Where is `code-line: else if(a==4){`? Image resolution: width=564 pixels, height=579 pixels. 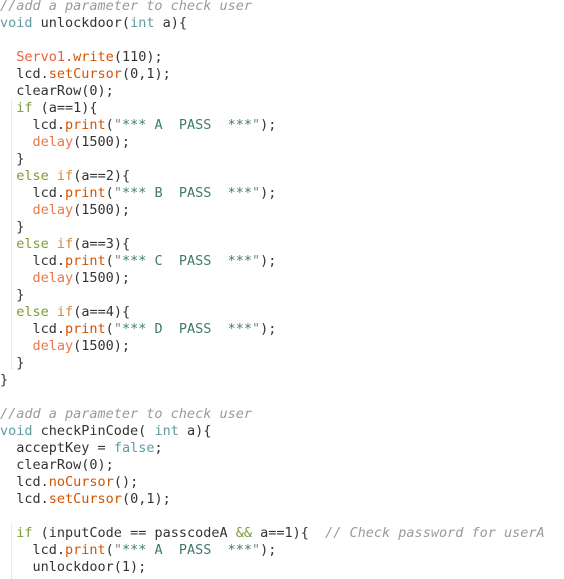 code-line: else if(a==4){ is located at coordinates (282, 312).